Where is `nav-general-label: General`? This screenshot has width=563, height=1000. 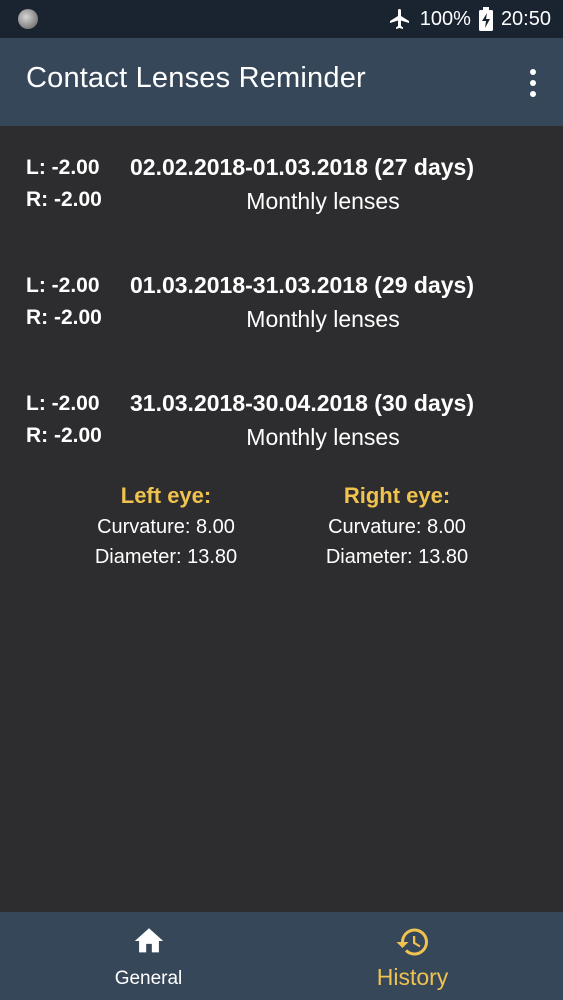 nav-general-label: General is located at coordinates (148, 978).